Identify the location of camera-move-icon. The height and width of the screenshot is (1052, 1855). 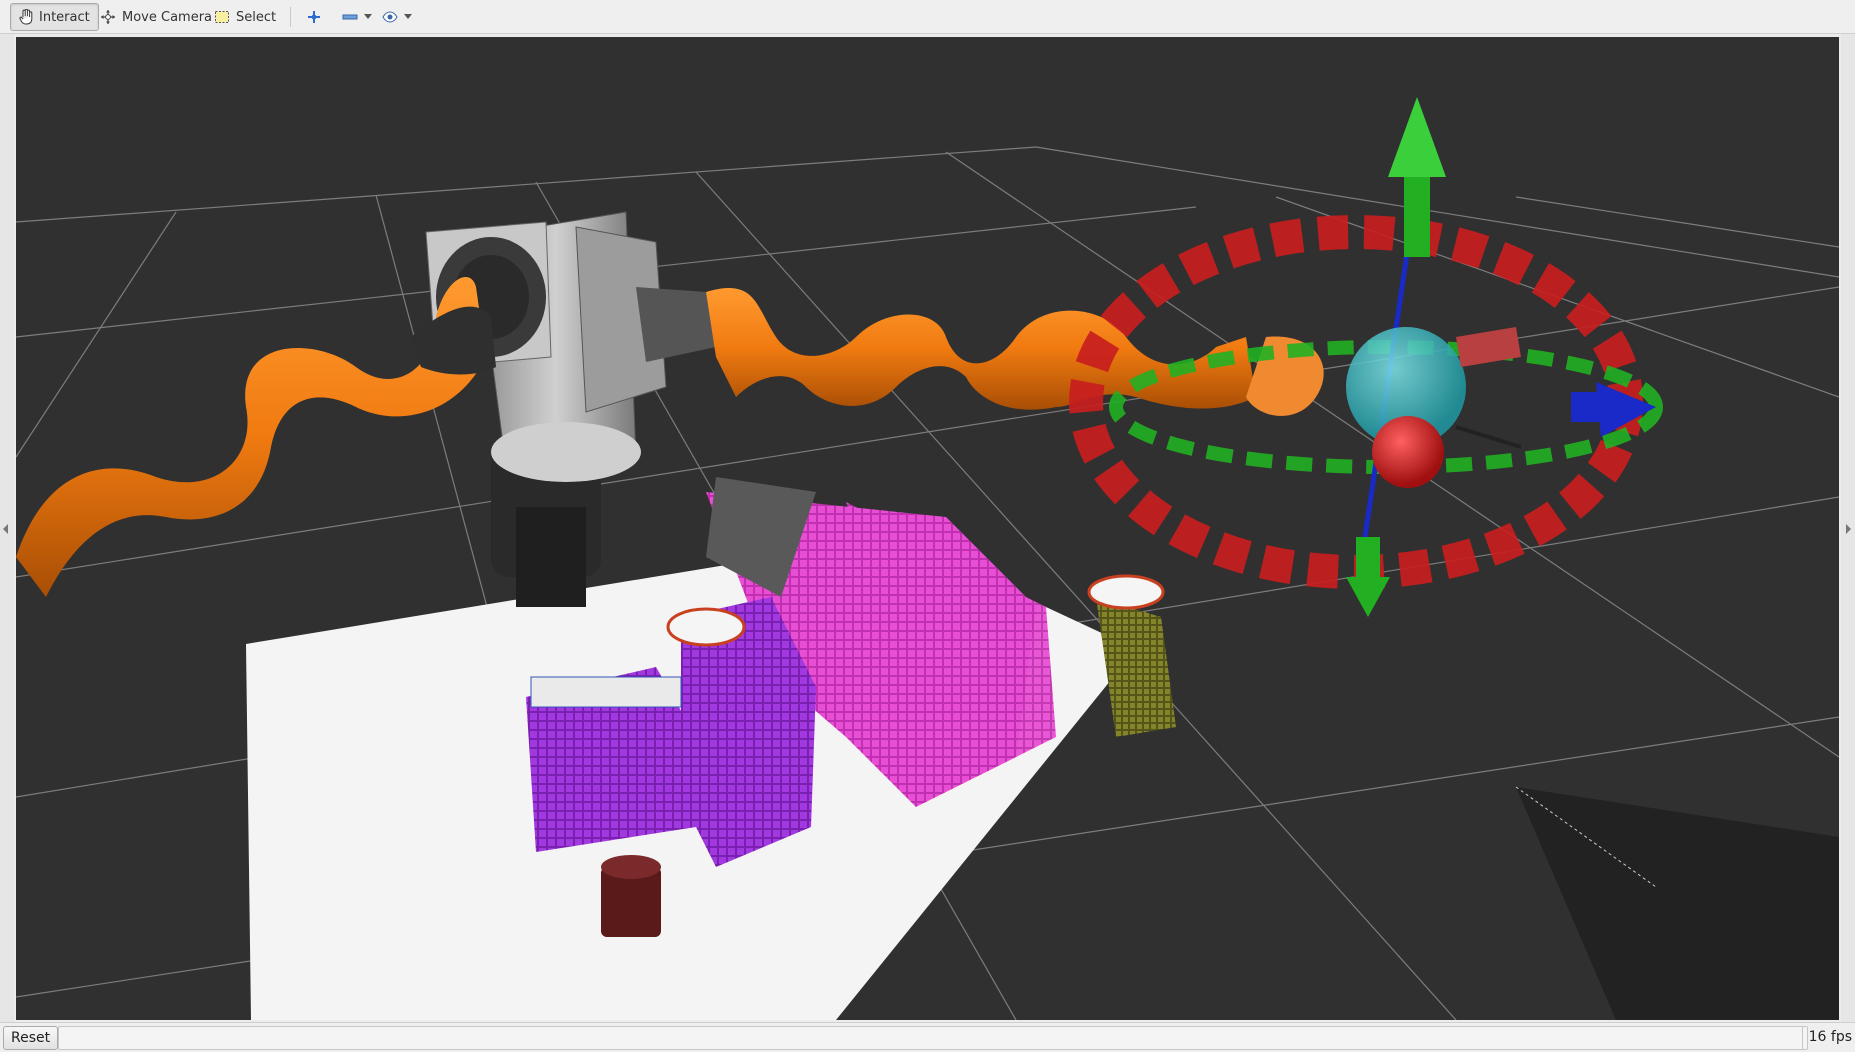
(108, 17).